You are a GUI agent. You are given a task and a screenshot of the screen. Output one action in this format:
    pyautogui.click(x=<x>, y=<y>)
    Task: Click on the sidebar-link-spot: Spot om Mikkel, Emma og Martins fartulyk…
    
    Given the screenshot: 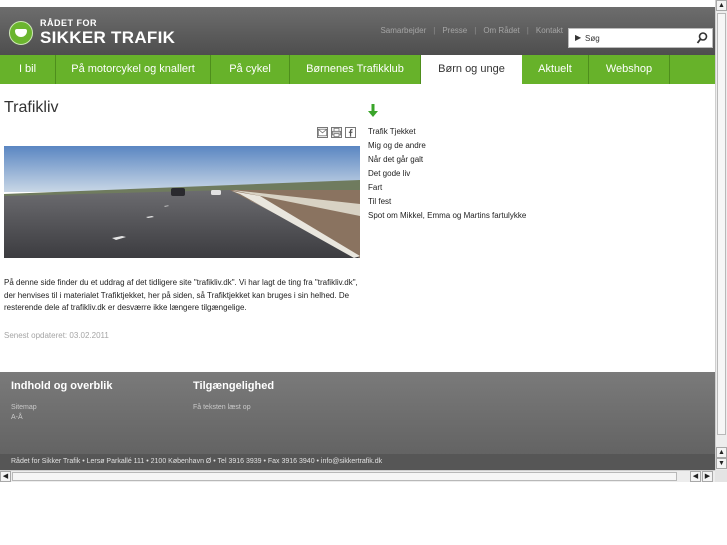 What is the action you would take?
    pyautogui.click(x=447, y=216)
    